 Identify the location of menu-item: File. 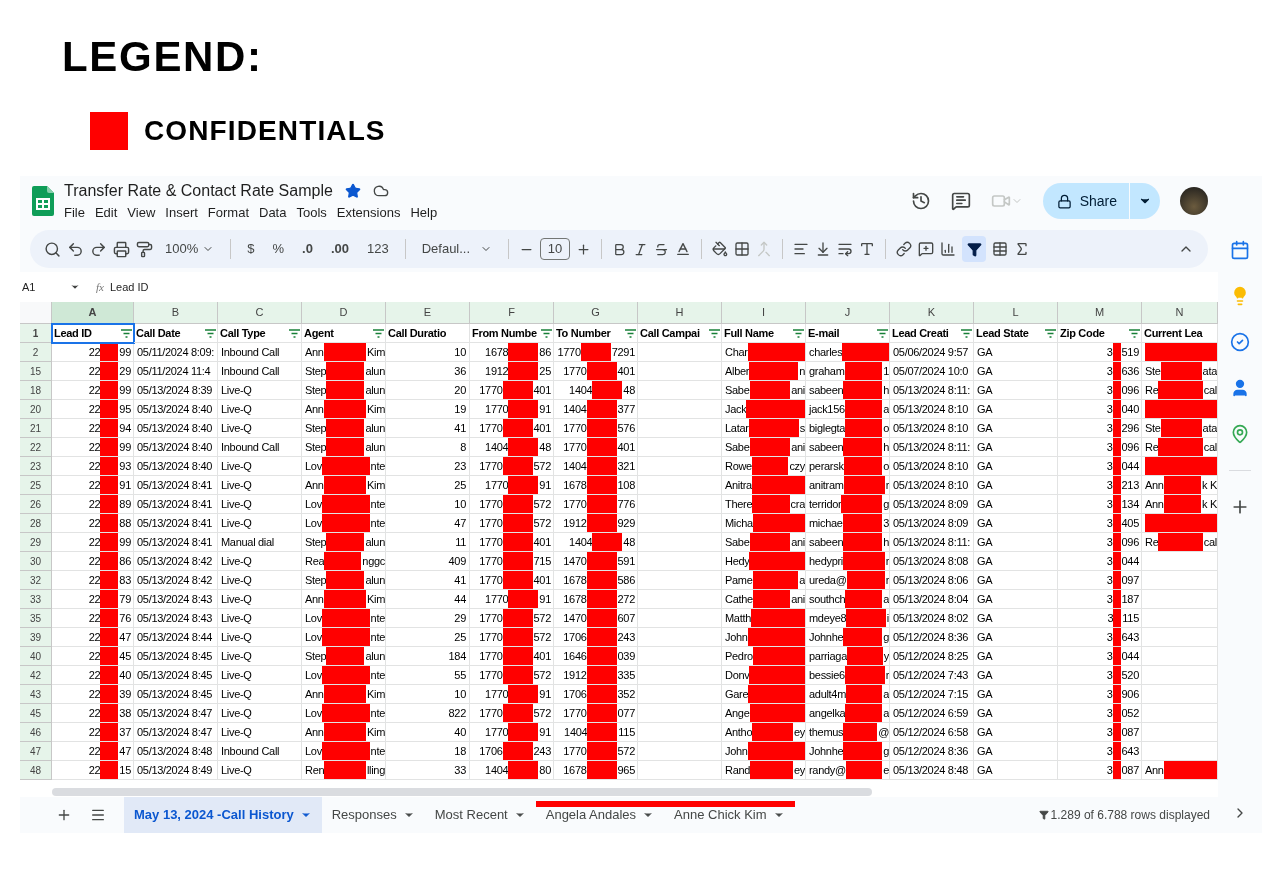
(74, 213).